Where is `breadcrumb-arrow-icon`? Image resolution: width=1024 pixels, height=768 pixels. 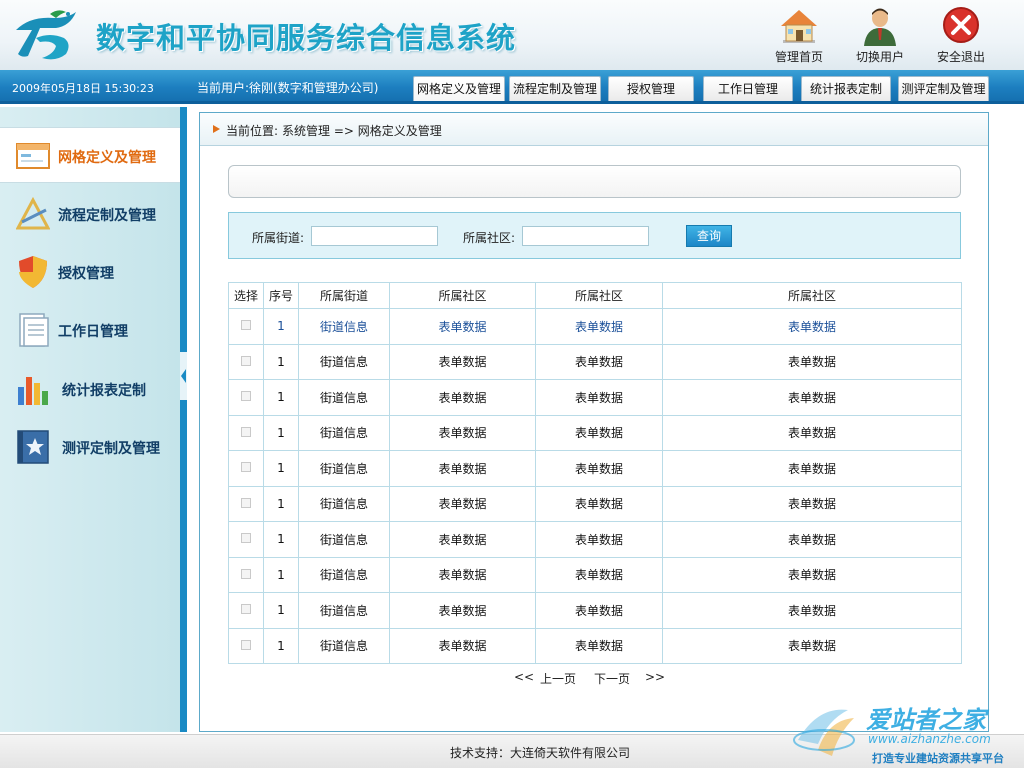 breadcrumb-arrow-icon is located at coordinates (216, 129).